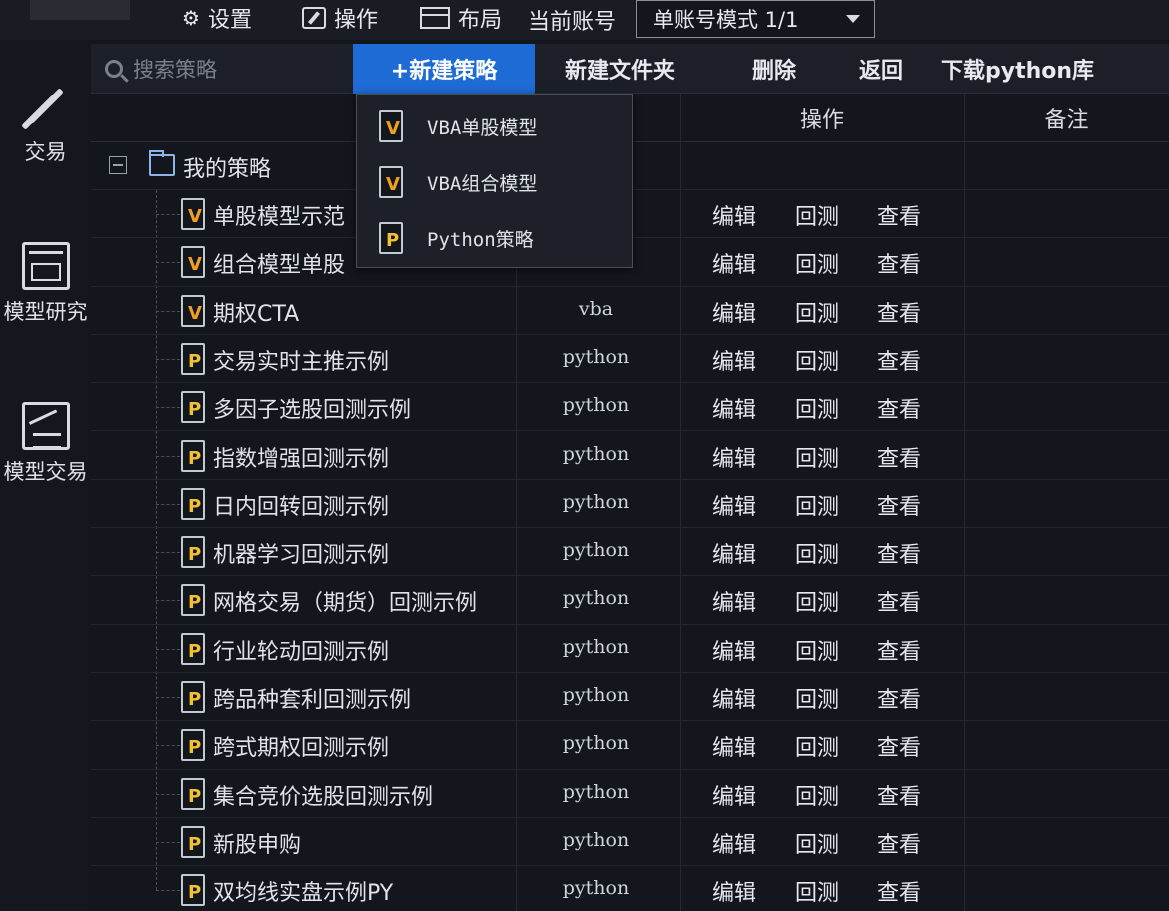 This screenshot has height=911, width=1169. I want to click on table-row: P 跨式期权回测示例 python 编辑 回测 查看, so click(630, 745).